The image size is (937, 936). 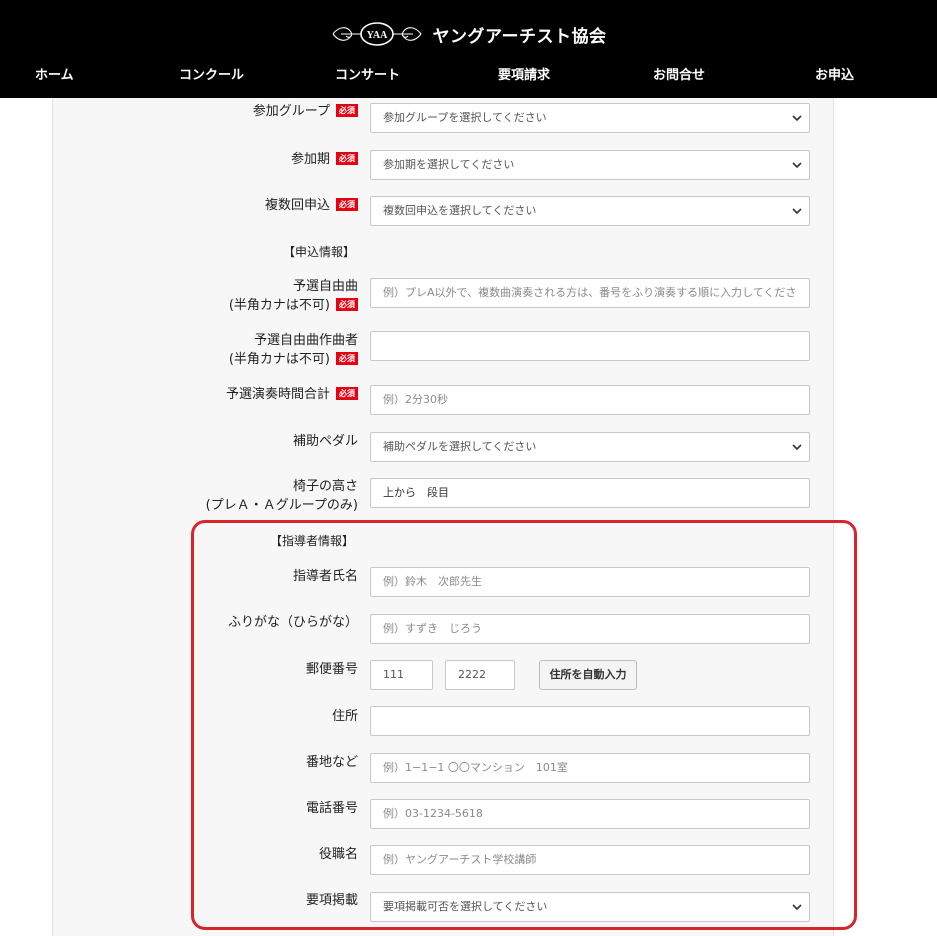 I want to click on composer-label: 予選自由曲作曲者 (半角カナは不可) 必須, so click(x=293, y=350).